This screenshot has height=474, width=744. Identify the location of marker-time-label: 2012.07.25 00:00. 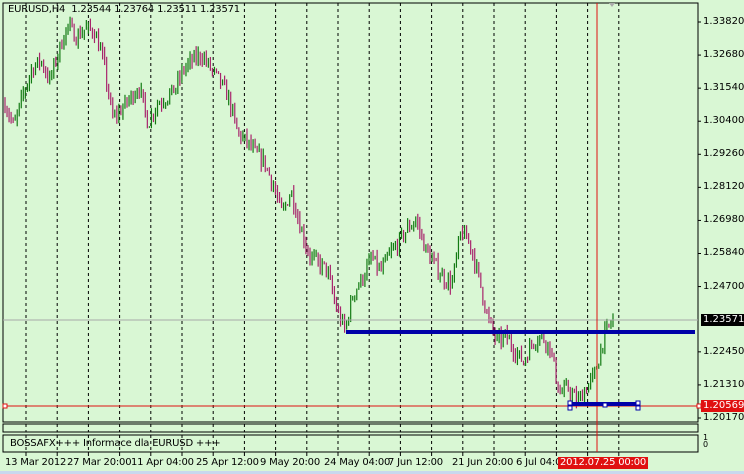
(603, 463).